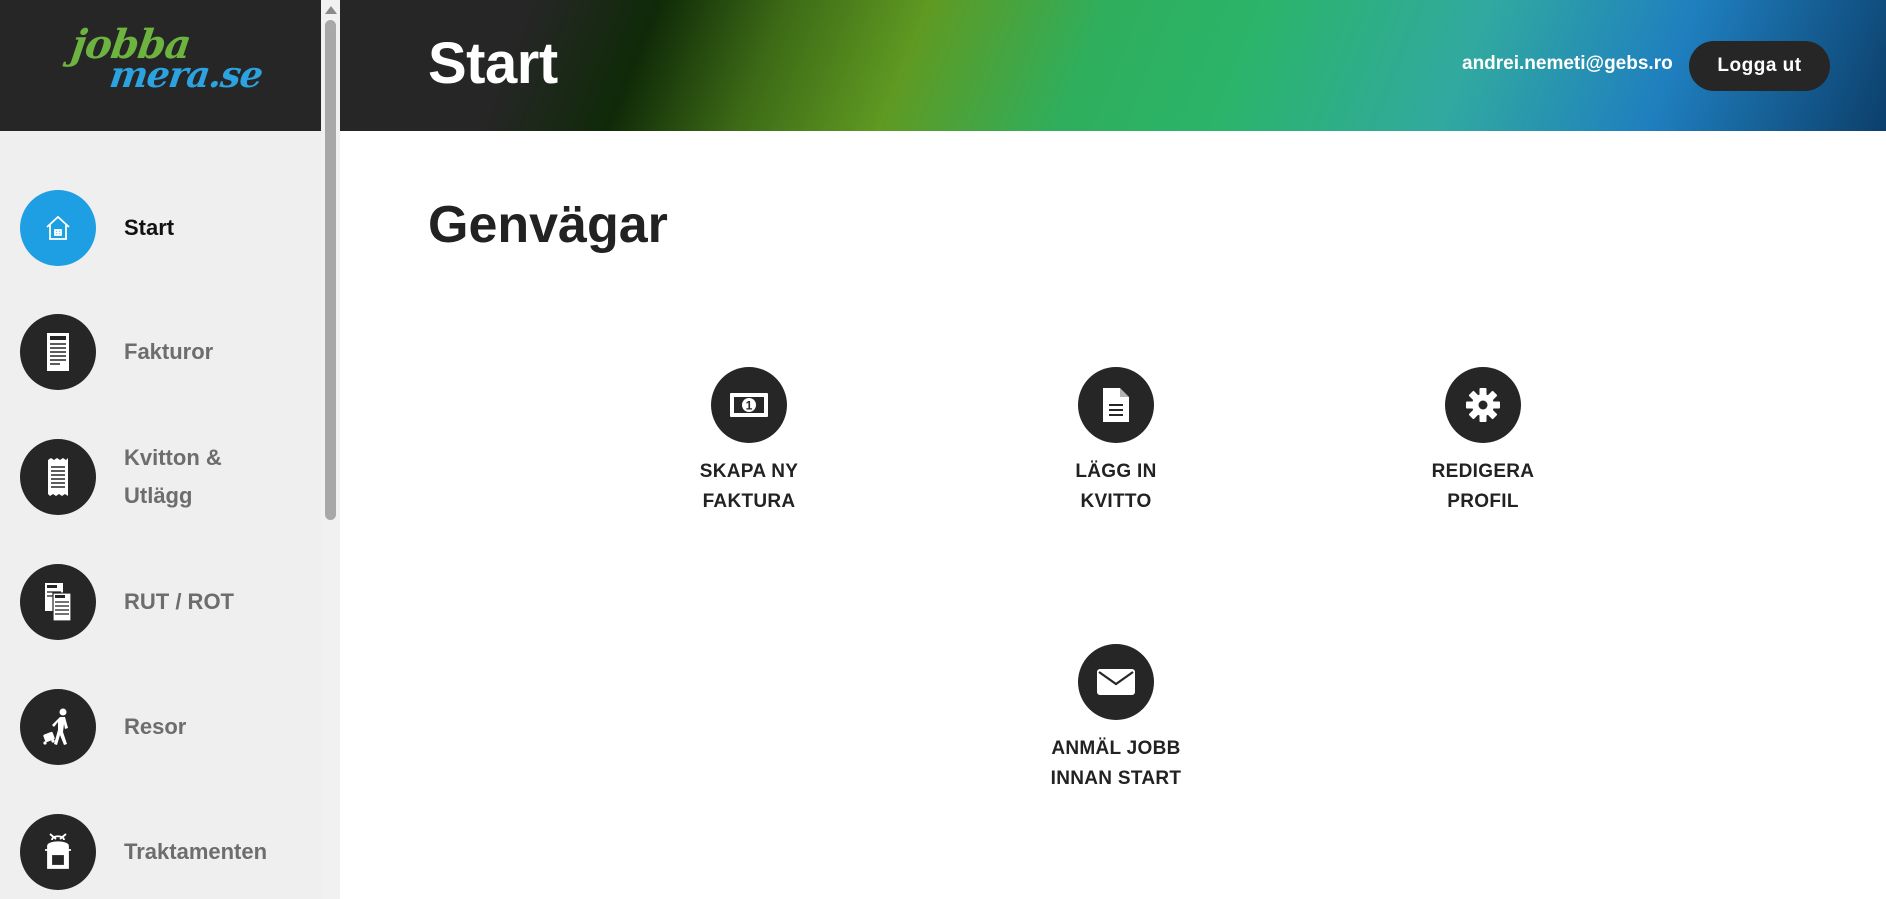  What do you see at coordinates (58, 852) in the screenshot?
I see `backpack-icon` at bounding box center [58, 852].